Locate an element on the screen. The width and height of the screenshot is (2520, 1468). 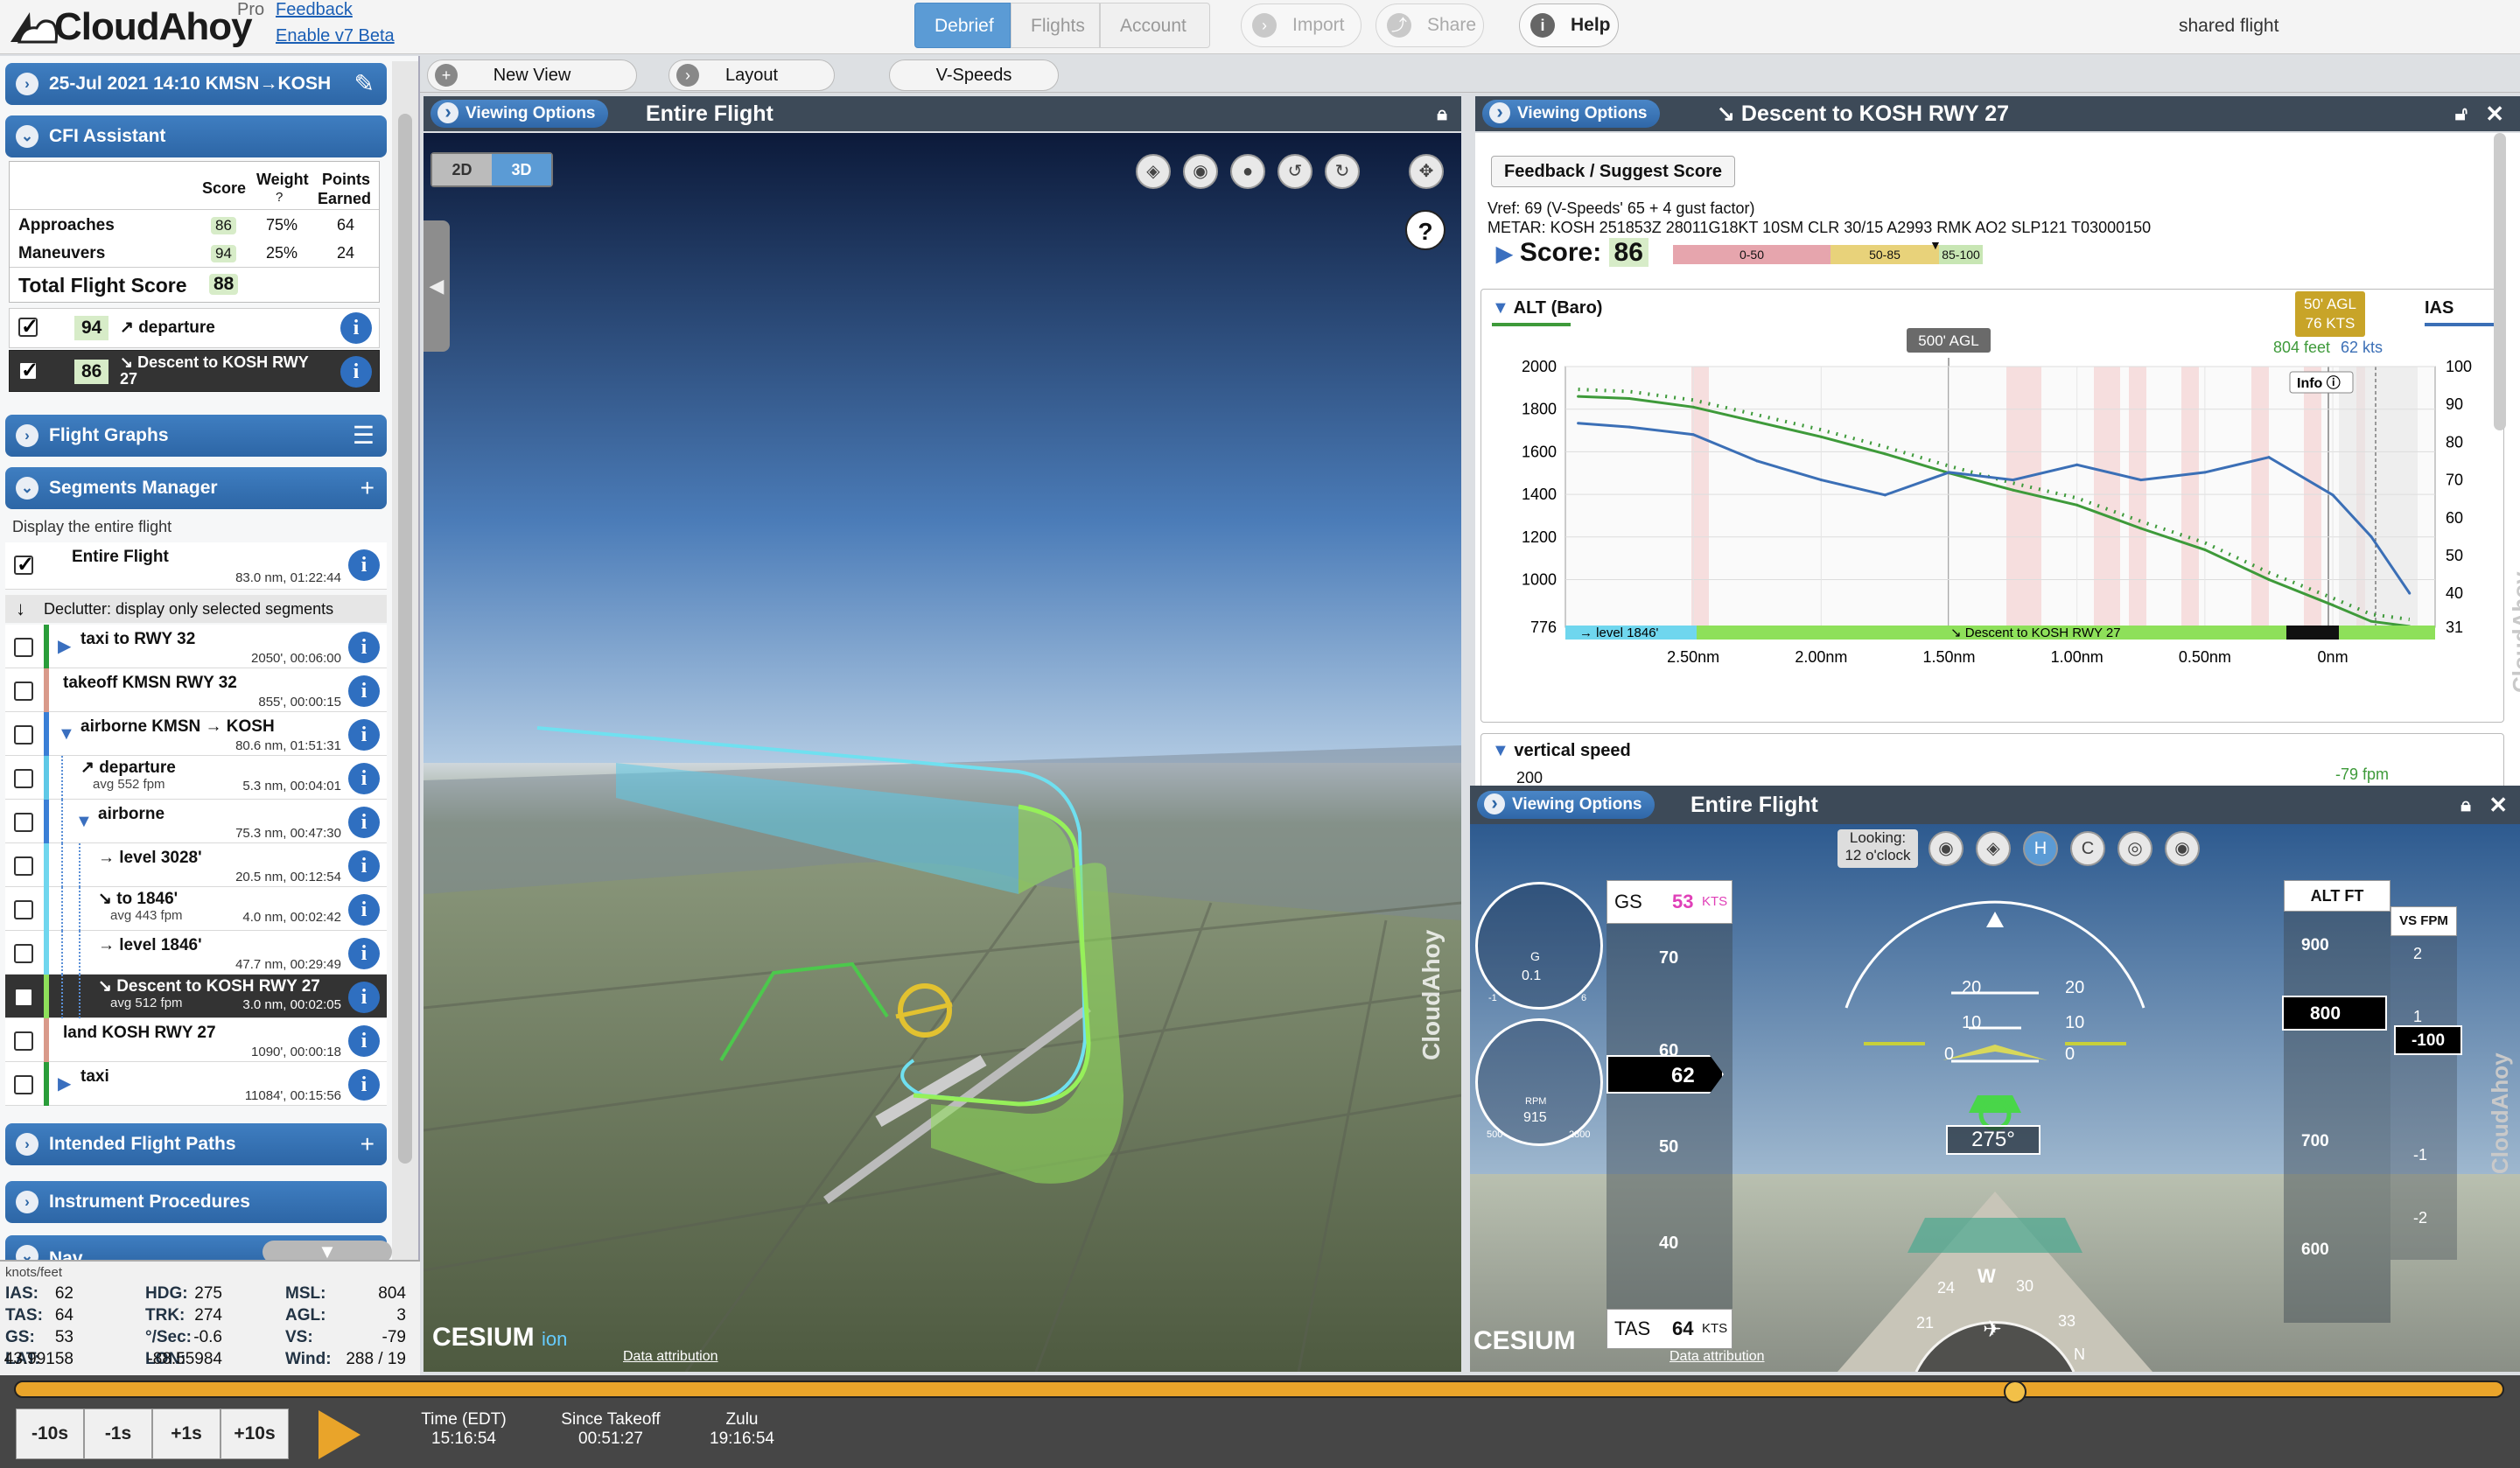
unlock-icon: 🔓︎ is located at coordinates (2461, 113).